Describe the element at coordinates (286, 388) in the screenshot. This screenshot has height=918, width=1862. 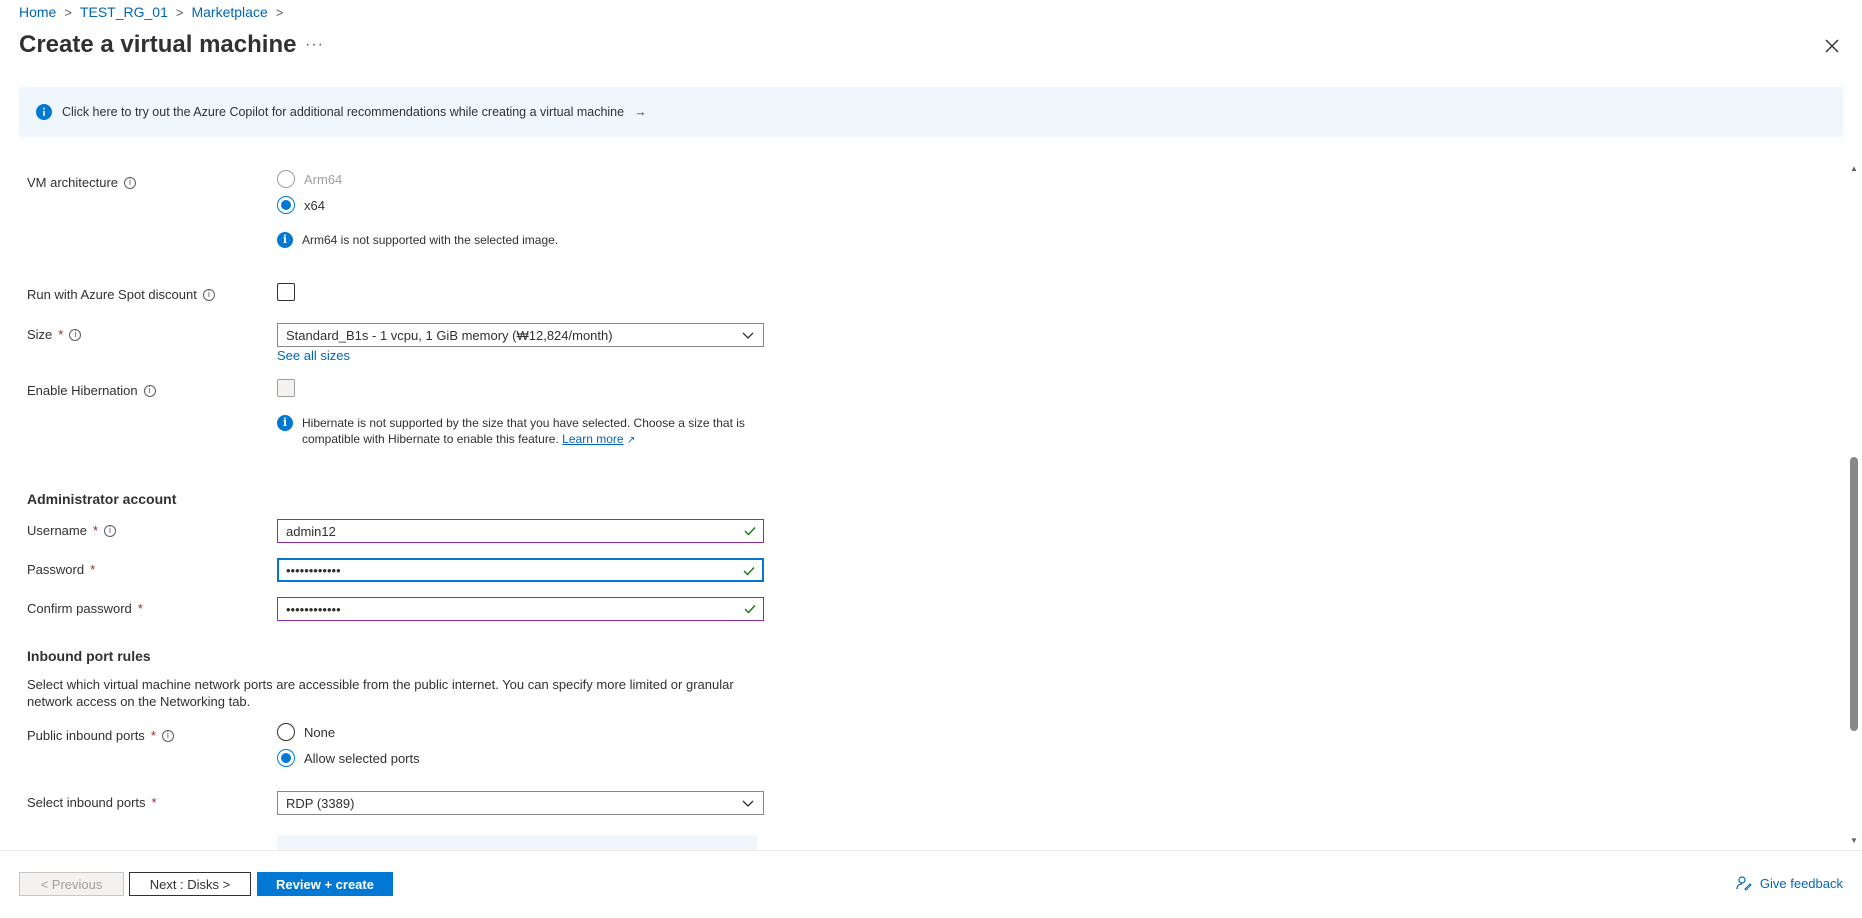
I see `hibernation-checkbox` at that location.